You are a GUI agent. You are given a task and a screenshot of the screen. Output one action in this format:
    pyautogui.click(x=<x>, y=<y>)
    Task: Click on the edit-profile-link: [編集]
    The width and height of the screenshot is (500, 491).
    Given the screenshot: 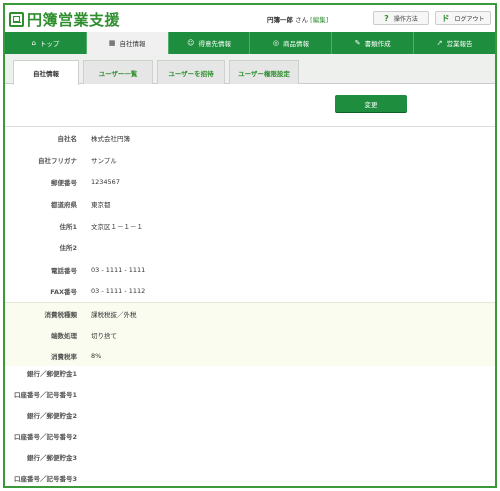 What is the action you would take?
    pyautogui.click(x=319, y=20)
    